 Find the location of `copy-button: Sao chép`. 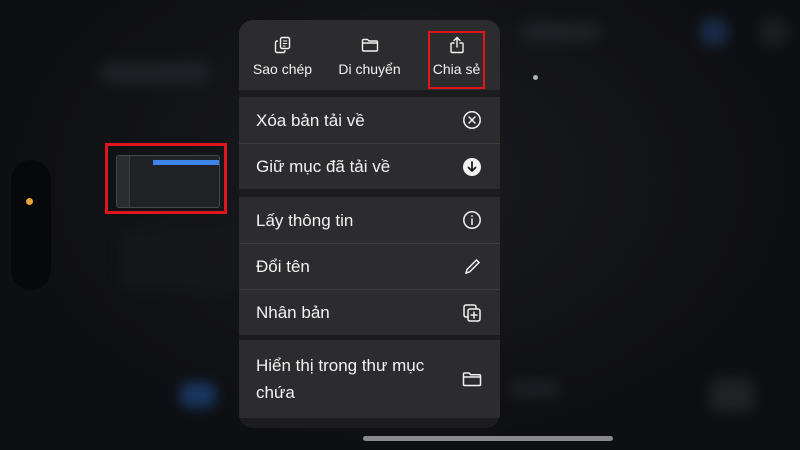

copy-button: Sao chép is located at coordinates (282, 55).